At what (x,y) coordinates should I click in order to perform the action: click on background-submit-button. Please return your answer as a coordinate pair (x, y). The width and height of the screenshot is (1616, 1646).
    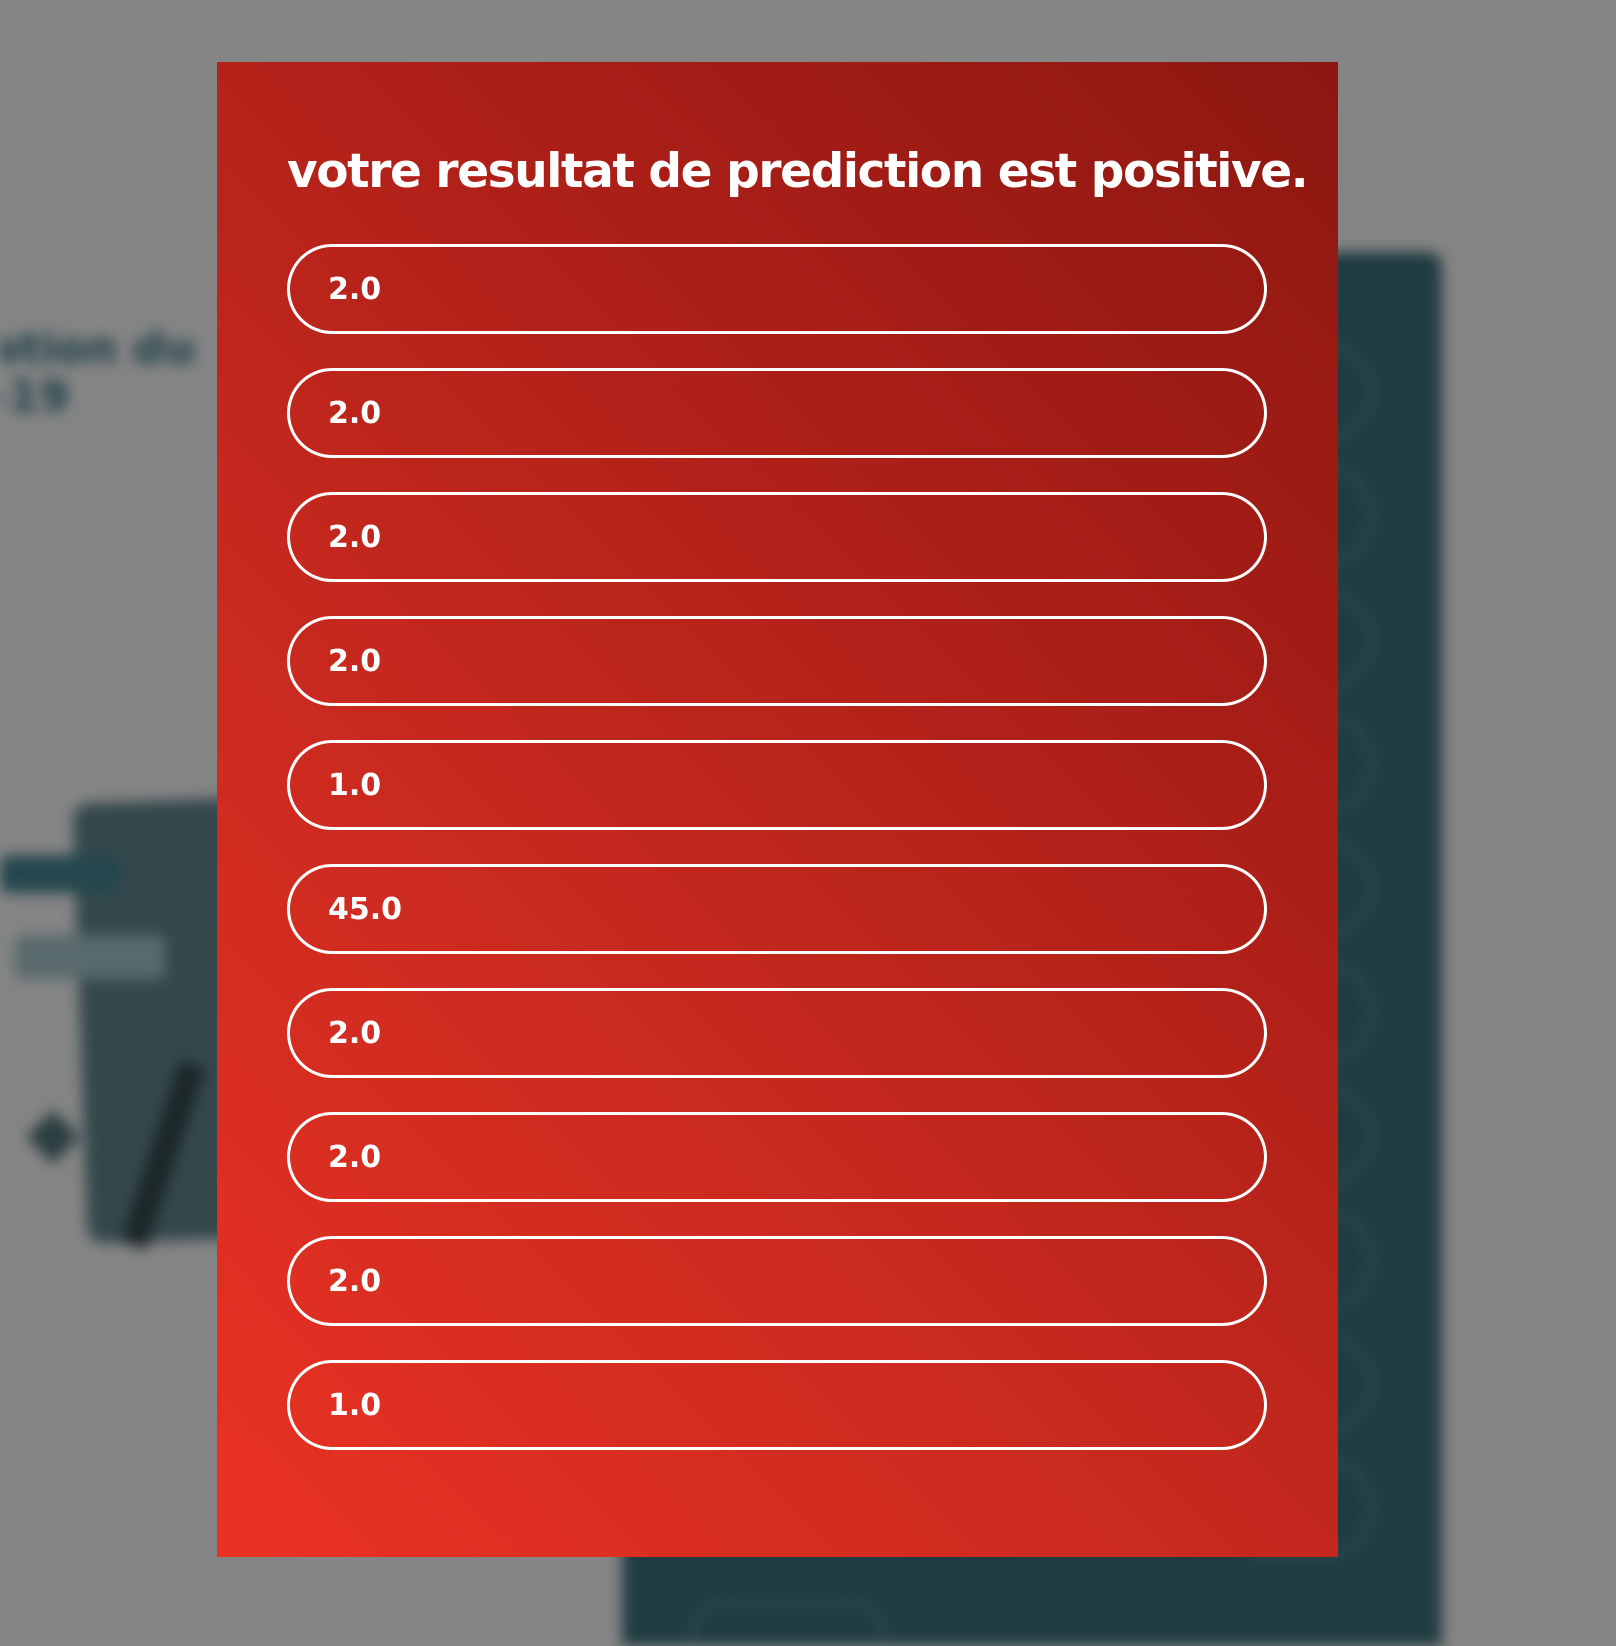
    Looking at the image, I should click on (788, 1623).